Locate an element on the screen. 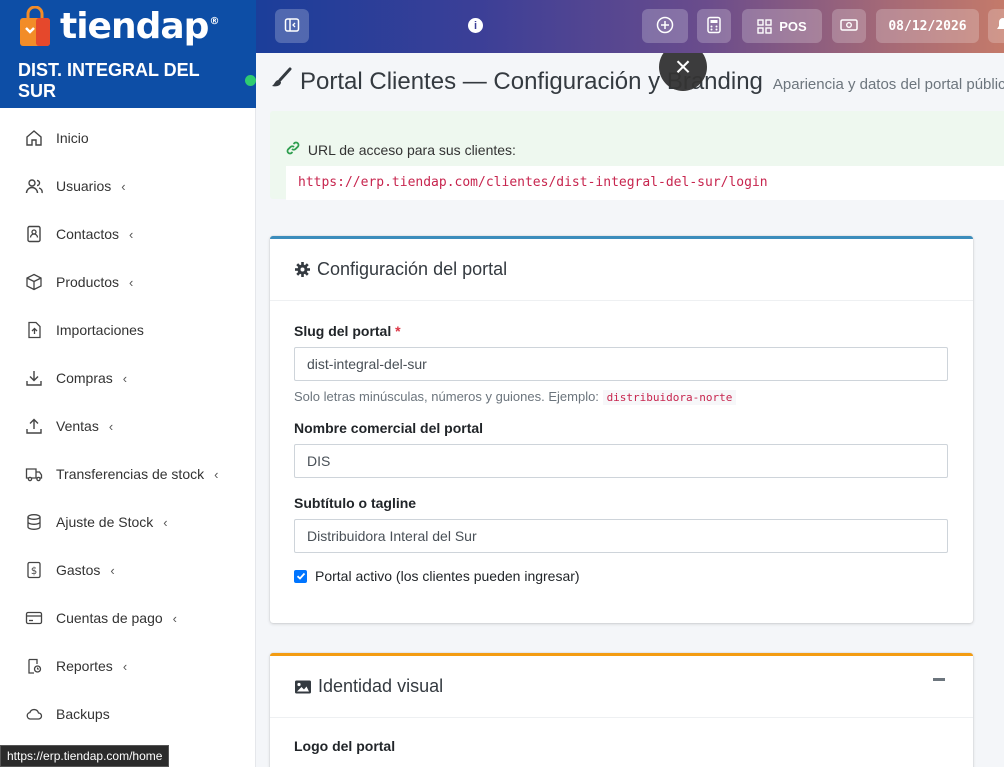 This screenshot has height=767, width=1004. sidebar-item-compras: Compras ‹ is located at coordinates (127, 378).